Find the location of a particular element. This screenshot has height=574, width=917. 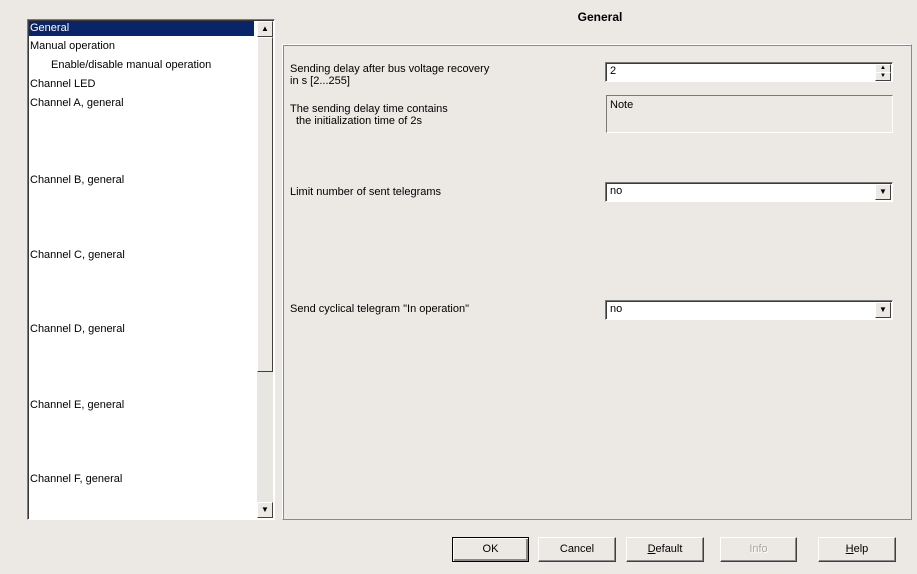

tree-item-channel-c-general: Channel C, general is located at coordinates (77, 255).